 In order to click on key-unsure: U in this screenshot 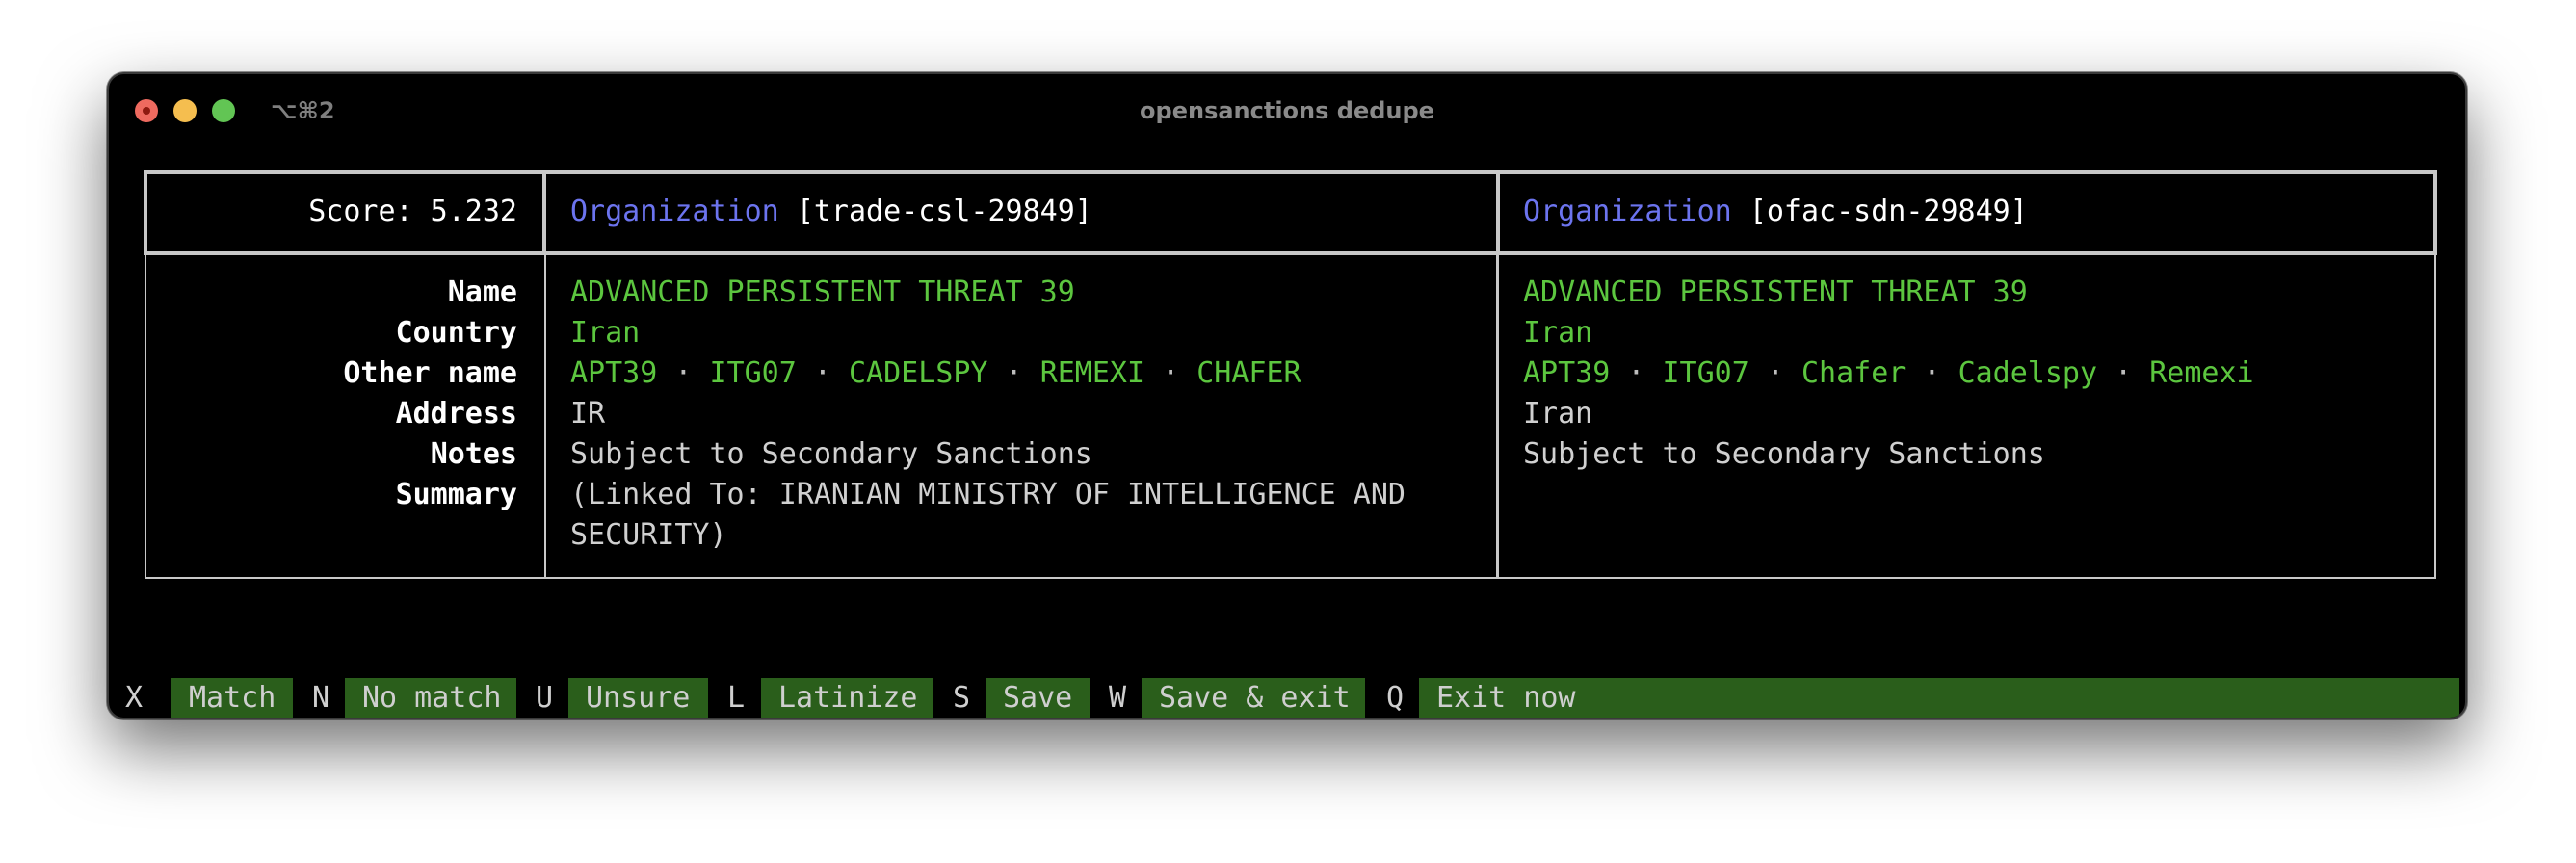, I will do `click(545, 698)`.